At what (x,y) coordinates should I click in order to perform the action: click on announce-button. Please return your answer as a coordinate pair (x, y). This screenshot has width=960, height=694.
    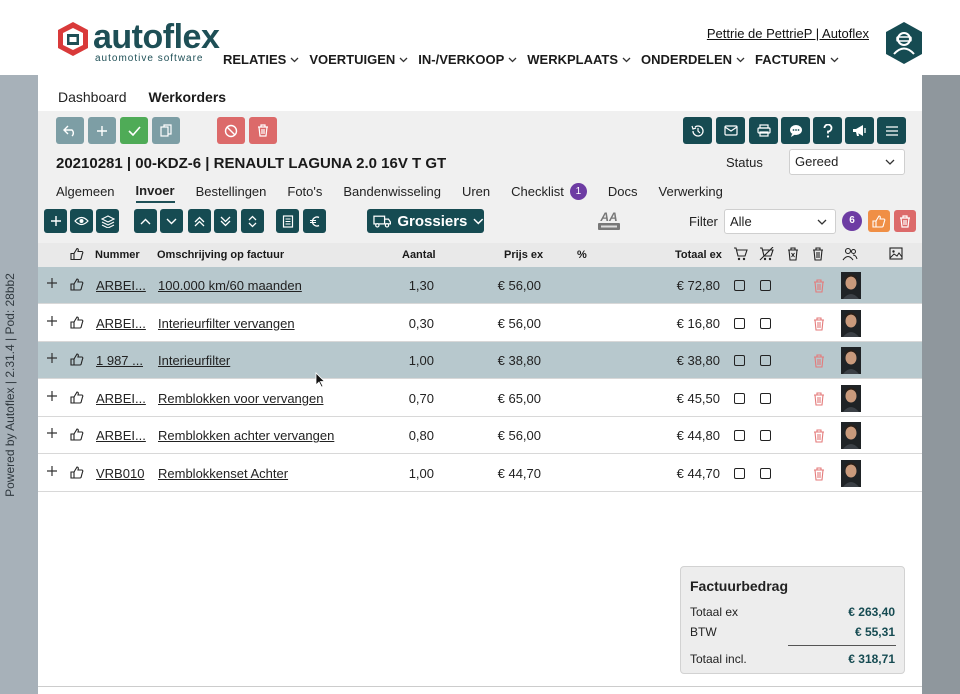
    Looking at the image, I should click on (859, 130).